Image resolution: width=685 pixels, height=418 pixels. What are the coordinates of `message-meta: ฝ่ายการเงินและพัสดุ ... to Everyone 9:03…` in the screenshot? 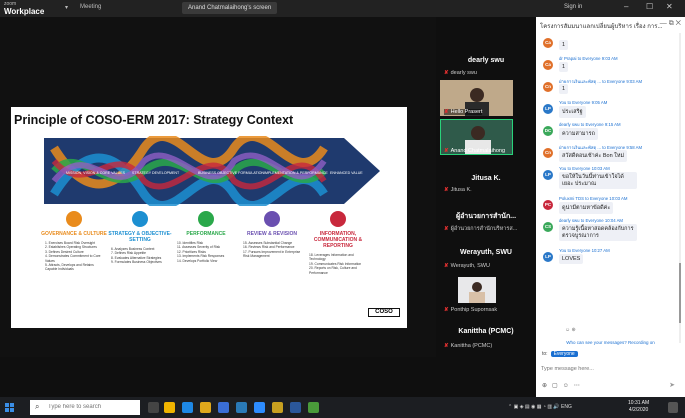 It's located at (601, 81).